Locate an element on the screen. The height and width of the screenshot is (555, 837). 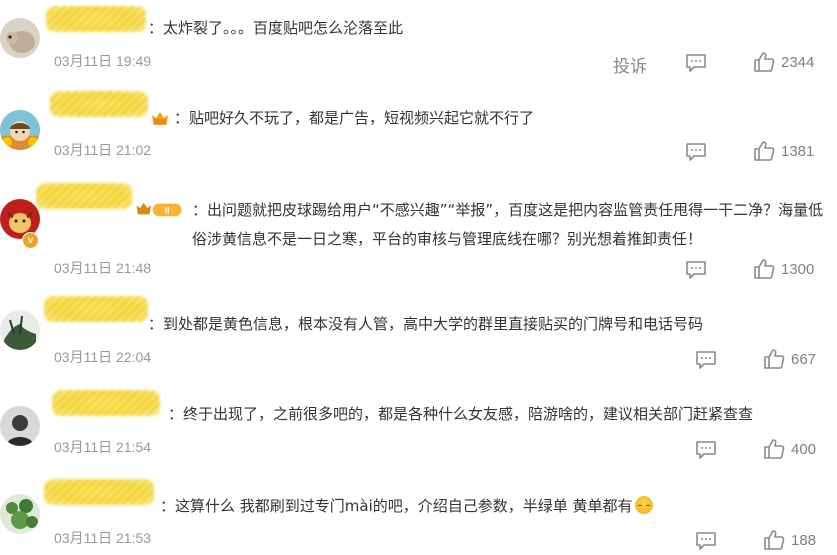
comment-date: 03月11日 21:54 is located at coordinates (103, 447).